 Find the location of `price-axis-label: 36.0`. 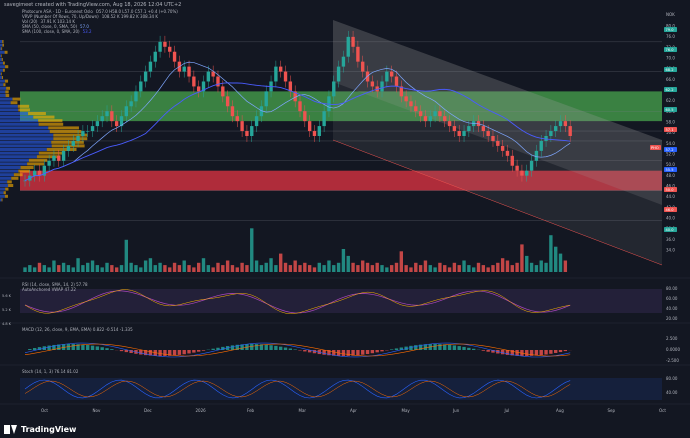

price-axis-label: 36.0 is located at coordinates (670, 239).